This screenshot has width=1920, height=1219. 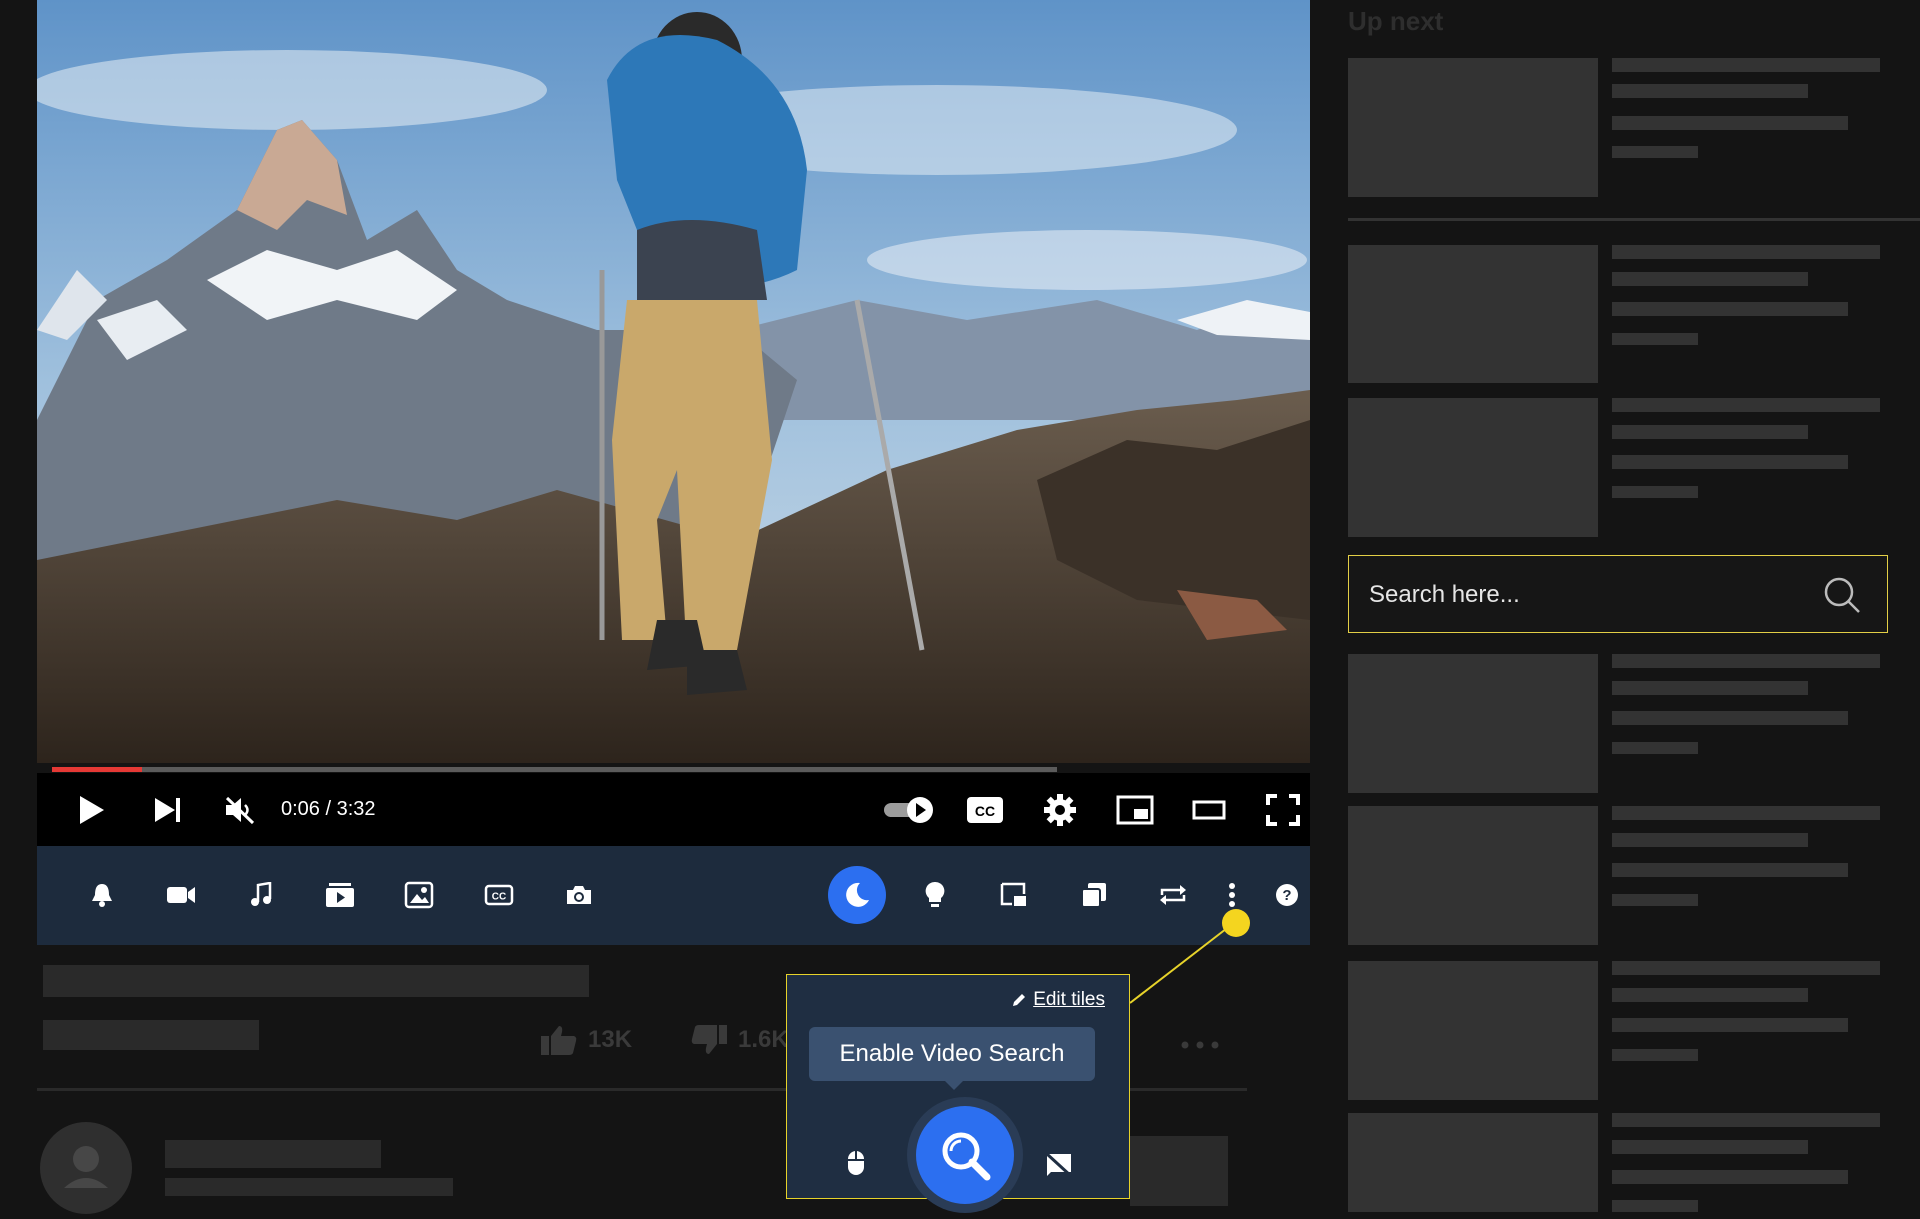 What do you see at coordinates (952, 1058) in the screenshot?
I see `tooltip: Enable Video Search` at bounding box center [952, 1058].